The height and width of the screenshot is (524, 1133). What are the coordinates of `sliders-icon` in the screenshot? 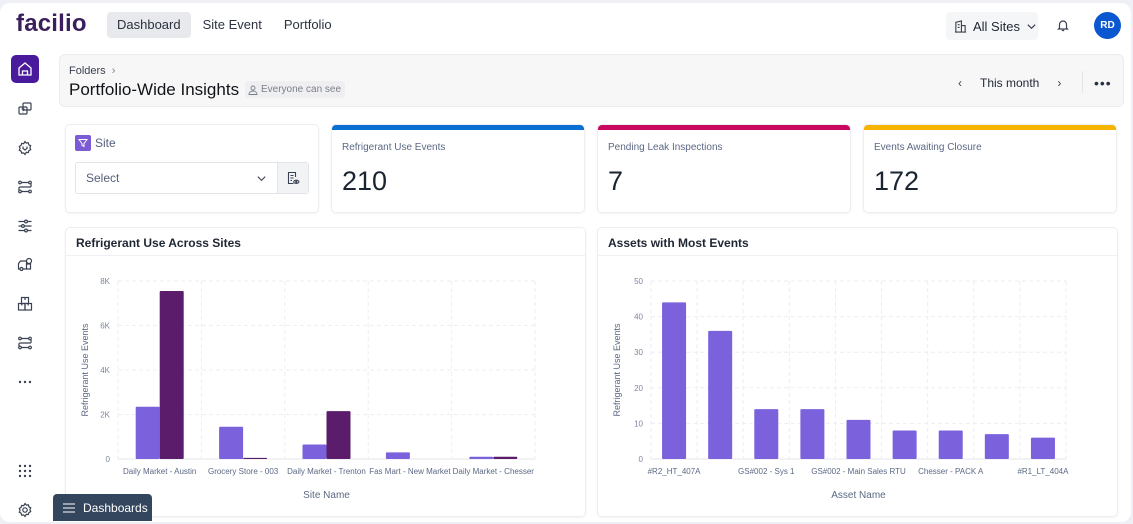 It's located at (25, 226).